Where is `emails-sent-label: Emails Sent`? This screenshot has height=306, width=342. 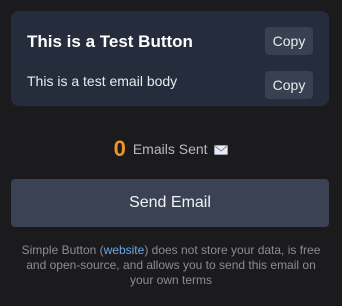
emails-sent-label: Emails Sent is located at coordinates (181, 149).